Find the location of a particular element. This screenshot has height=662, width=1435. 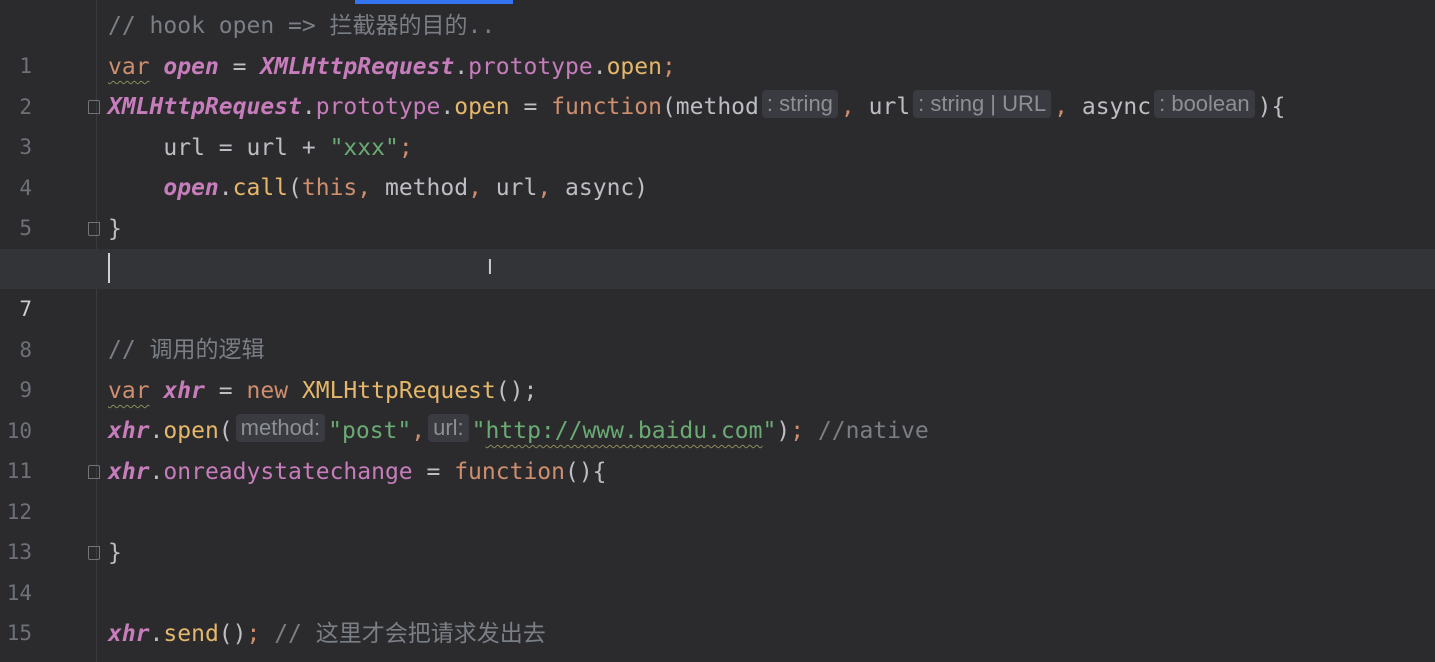

string-literal: "xxx" is located at coordinates (364, 148).